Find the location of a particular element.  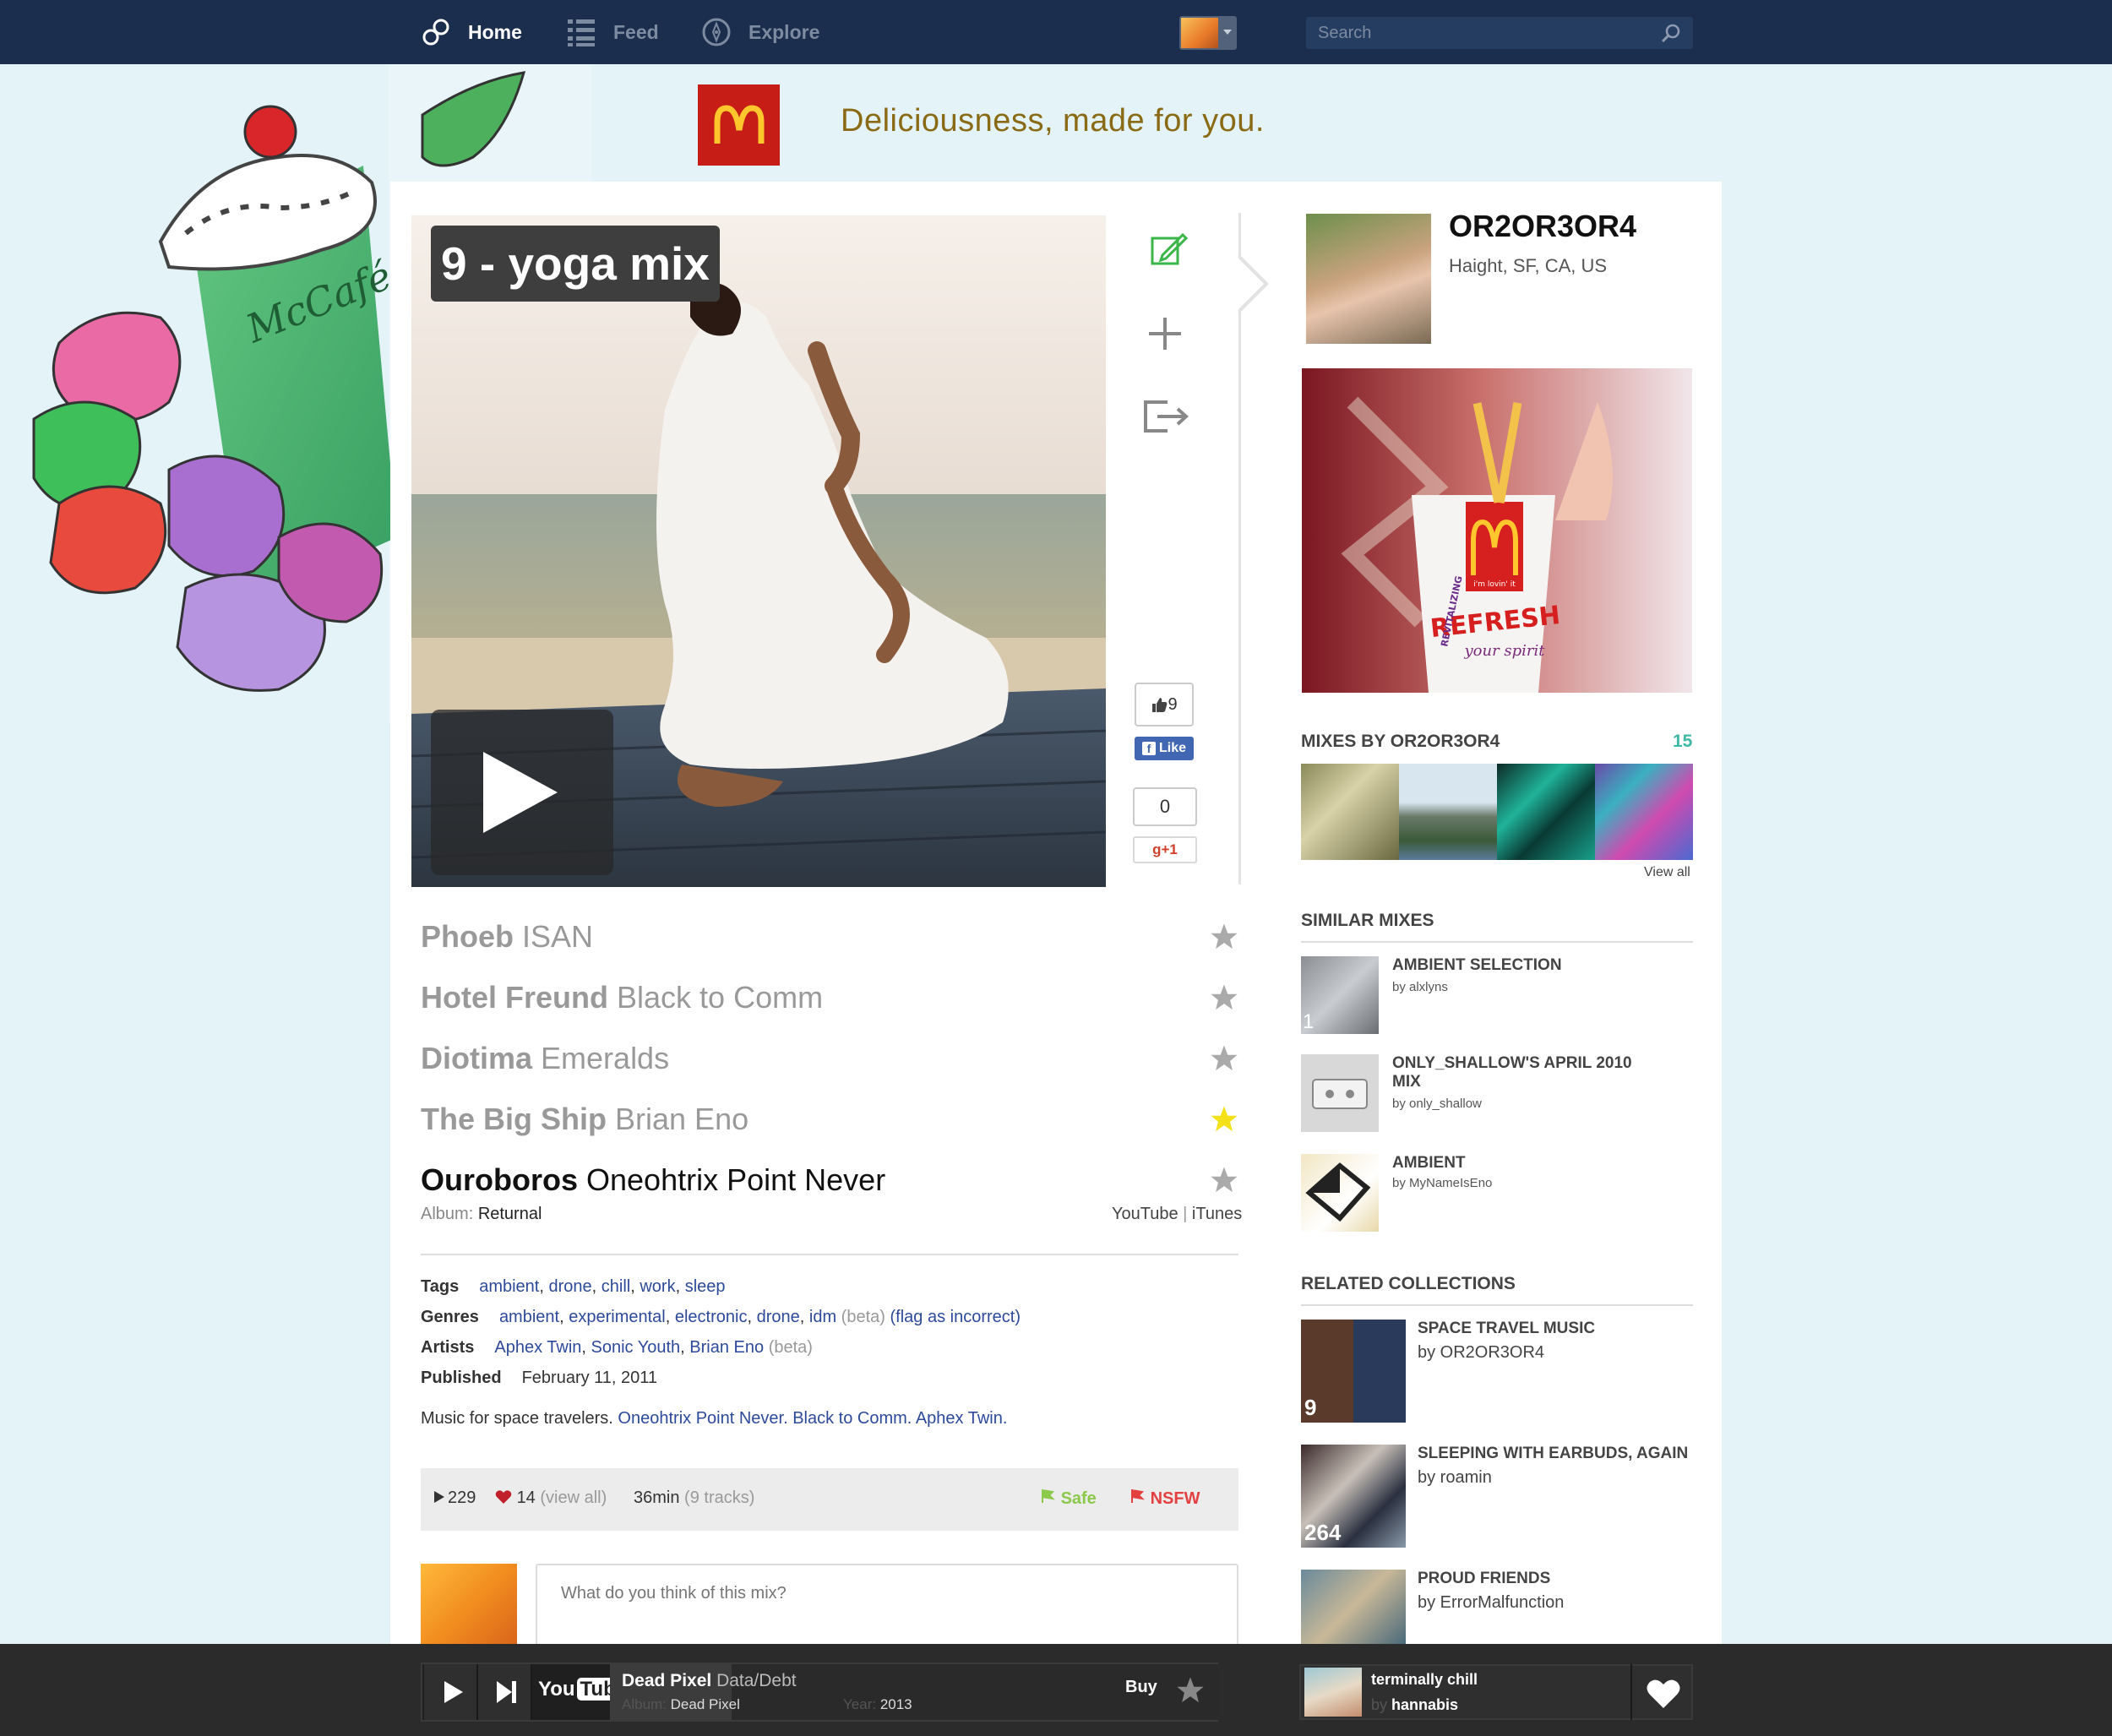

description-link: Aphex Twin. is located at coordinates (962, 1418).